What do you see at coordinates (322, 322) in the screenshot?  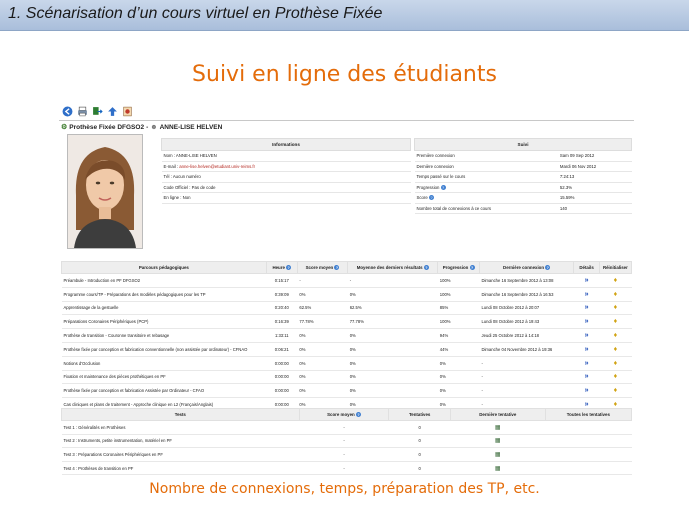 I see `parcours-score: 77.78%` at bounding box center [322, 322].